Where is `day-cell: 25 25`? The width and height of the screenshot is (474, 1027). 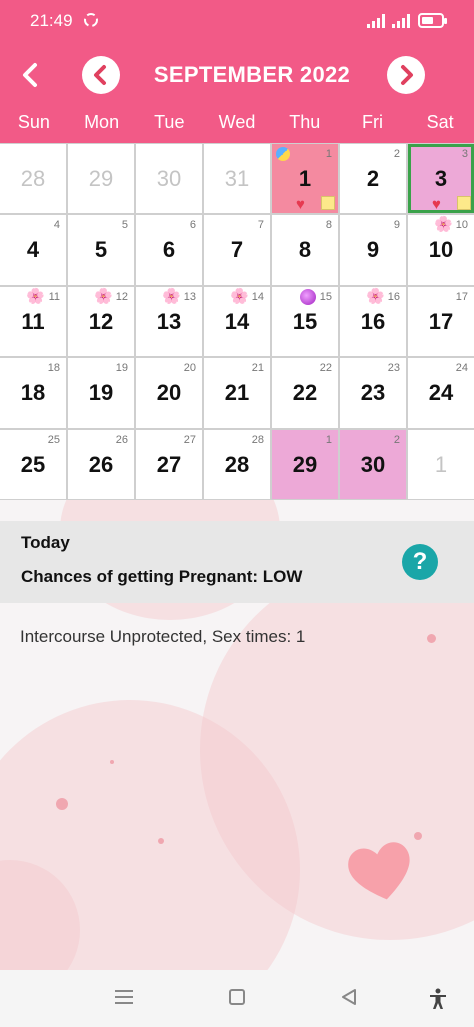
day-cell: 25 25 is located at coordinates (33, 464).